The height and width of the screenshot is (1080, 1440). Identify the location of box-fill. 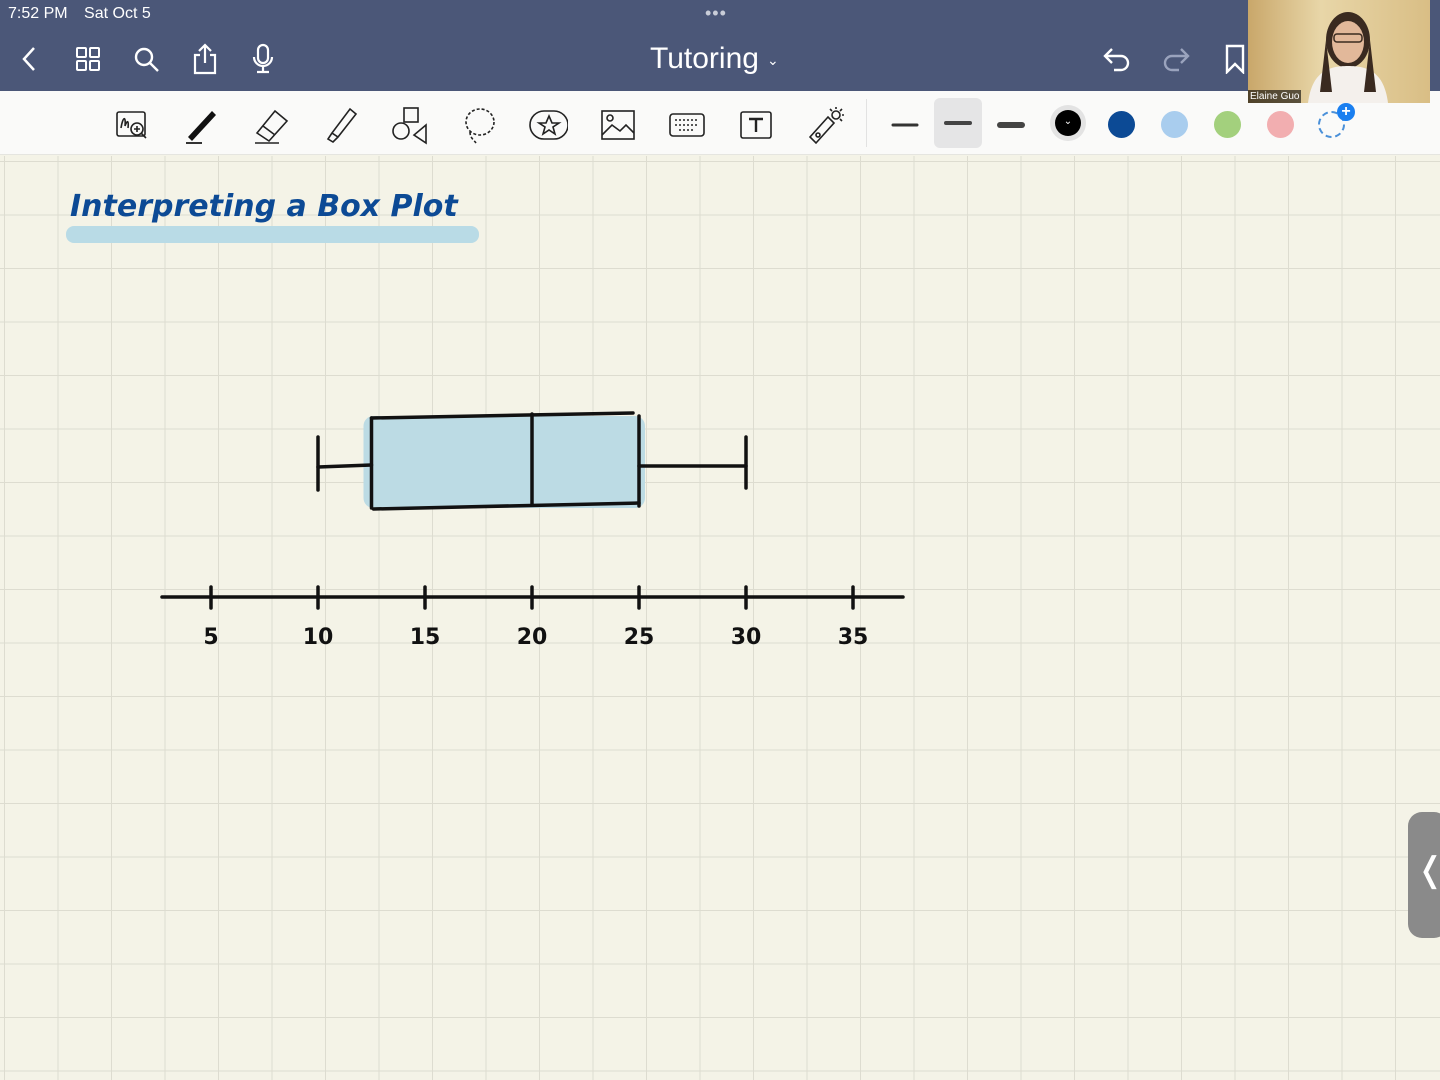
(504, 462).